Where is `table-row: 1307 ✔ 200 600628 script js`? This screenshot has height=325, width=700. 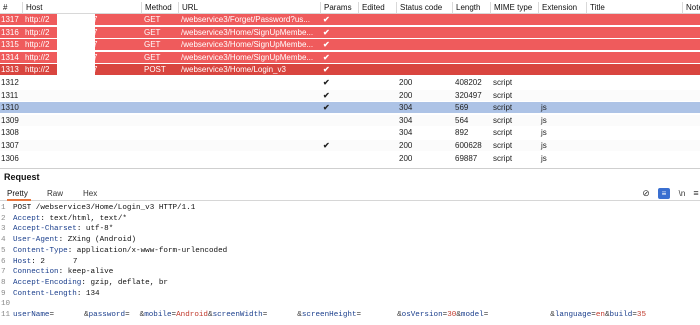
table-row: 1307 ✔ 200 600628 script js is located at coordinates (350, 145).